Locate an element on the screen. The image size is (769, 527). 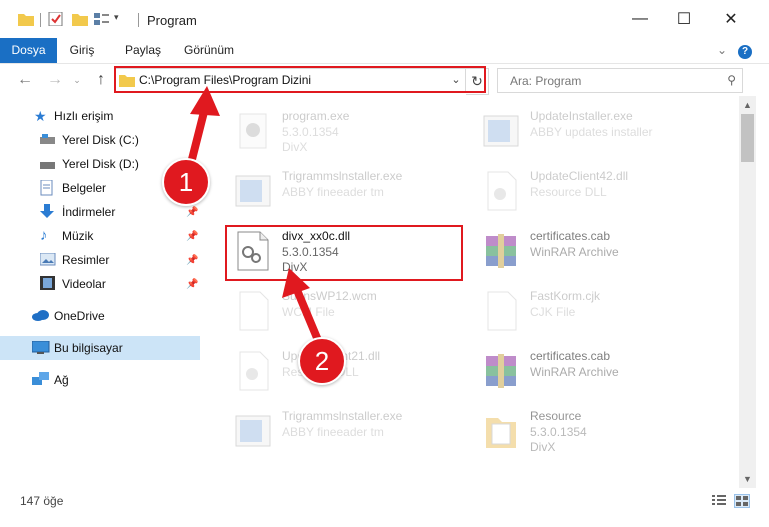
sidebar-item-downloads: İndirmeler 📌 is located at coordinates (100, 212).